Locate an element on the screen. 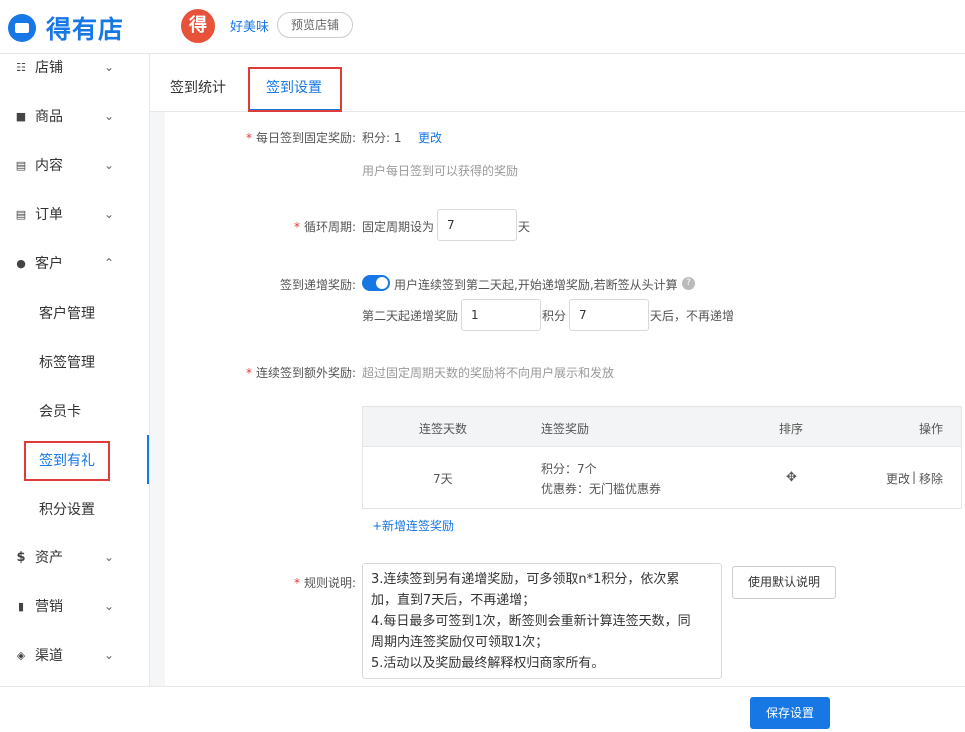 This screenshot has height=732, width=965. increment-prefix: 第二天起递增奖励 is located at coordinates (410, 316).